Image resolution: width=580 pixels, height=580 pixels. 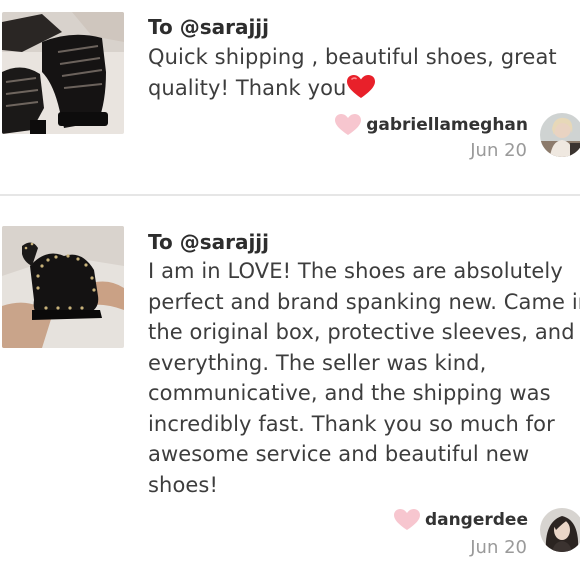 What do you see at coordinates (352, 57) in the screenshot?
I see `review-text-line: Quick shipping , beautiful shoes, great` at bounding box center [352, 57].